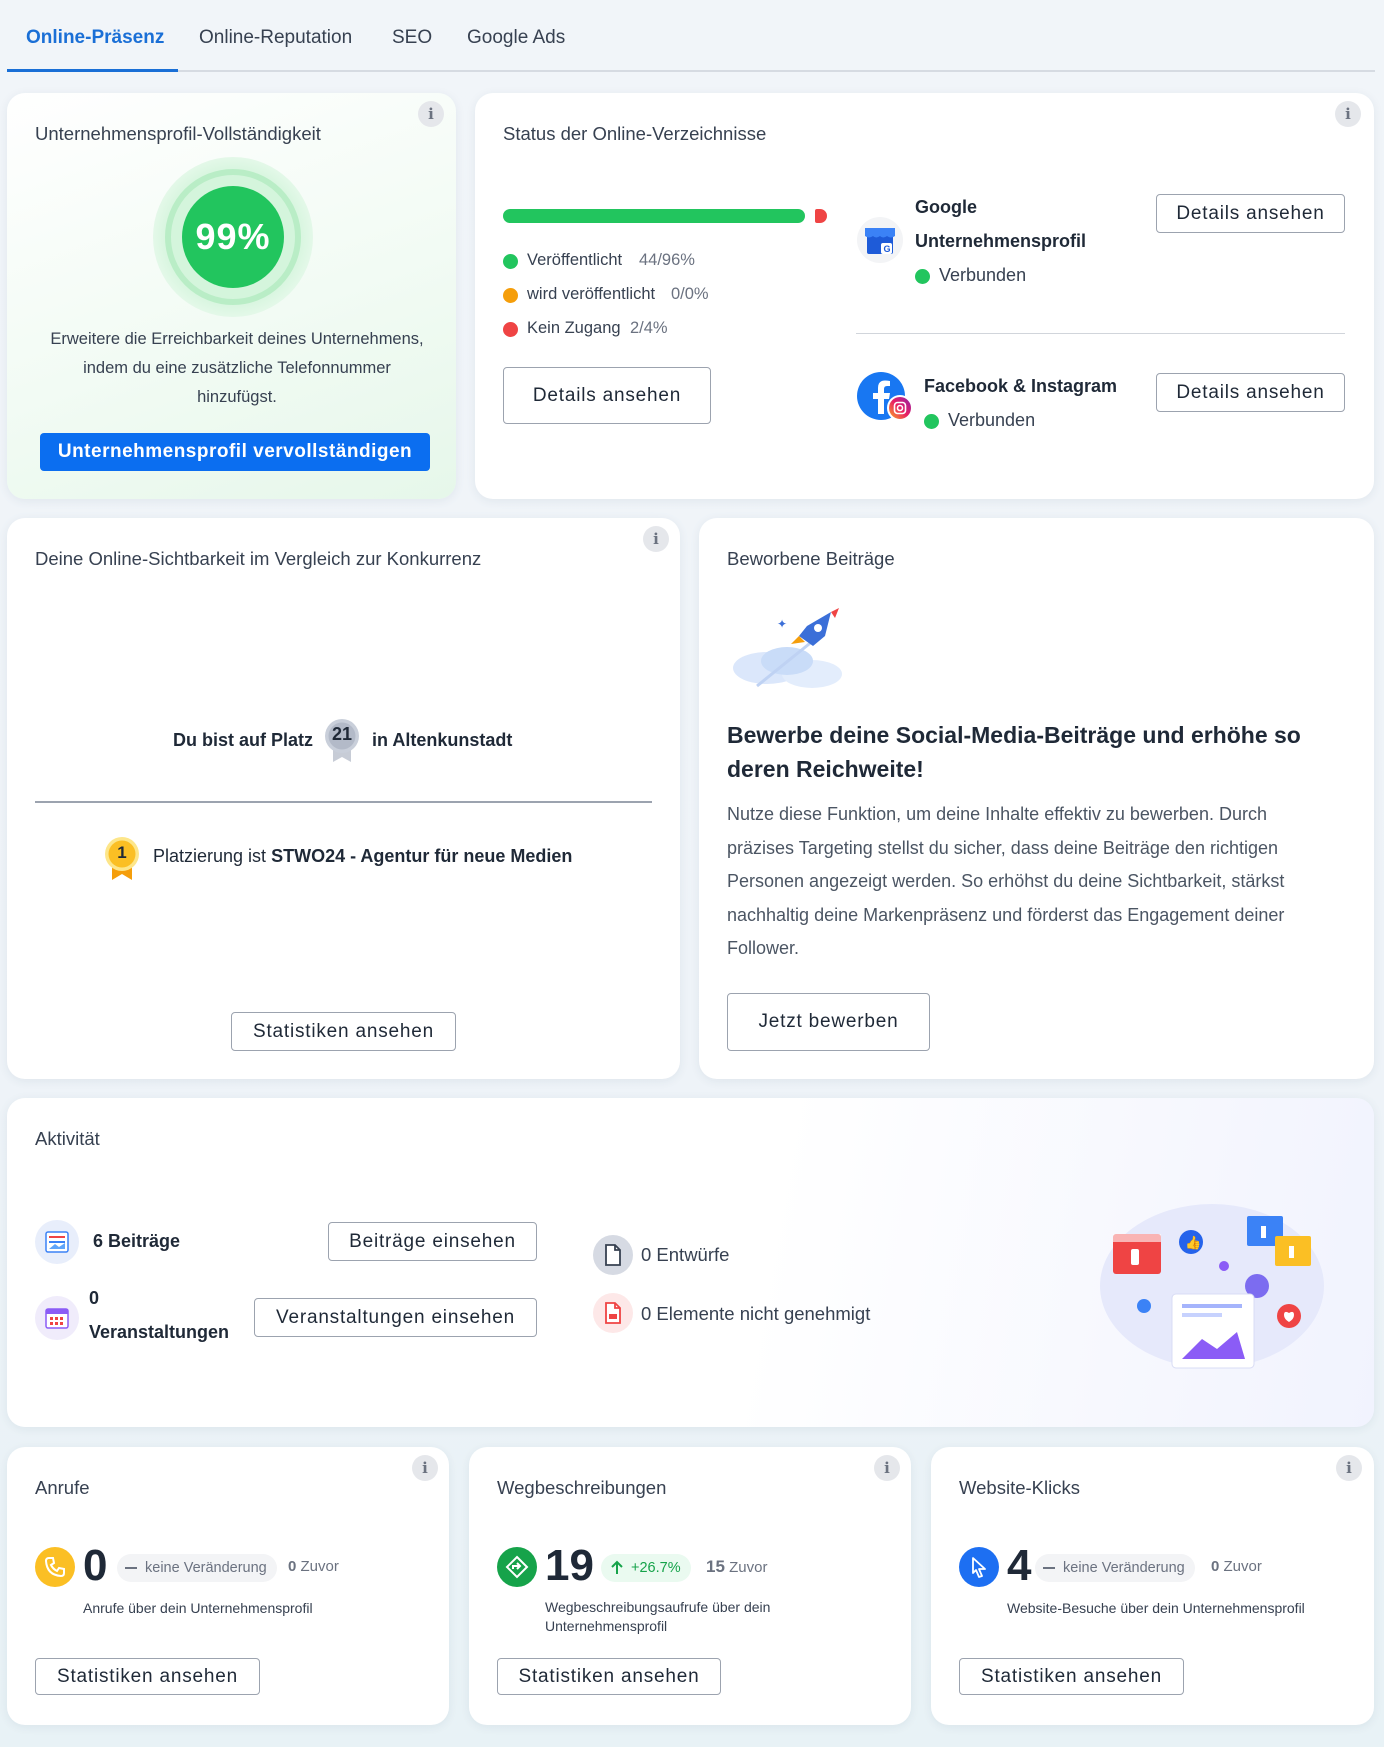 This screenshot has width=1384, height=1747. What do you see at coordinates (343, 1031) in the screenshot?
I see `visibility-statistics-button: Statistiken ansehen` at bounding box center [343, 1031].